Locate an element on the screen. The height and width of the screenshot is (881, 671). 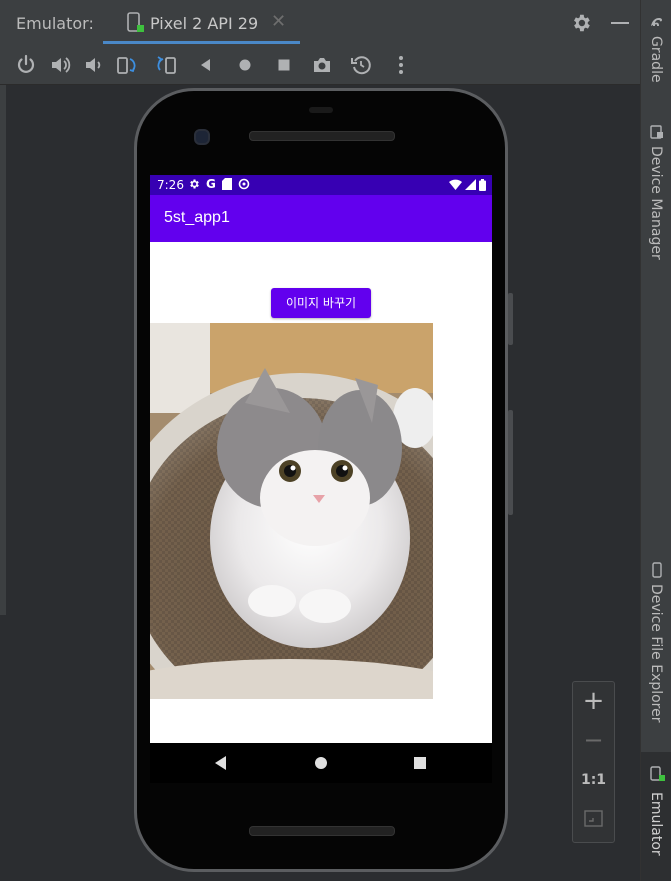
left-gutter is located at coordinates (3, 350).